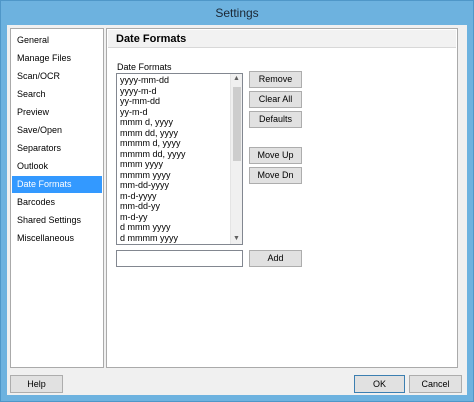 The width and height of the screenshot is (474, 402). What do you see at coordinates (57, 220) in the screenshot?
I see `sidebar-item-shared-settings: Shared Settings` at bounding box center [57, 220].